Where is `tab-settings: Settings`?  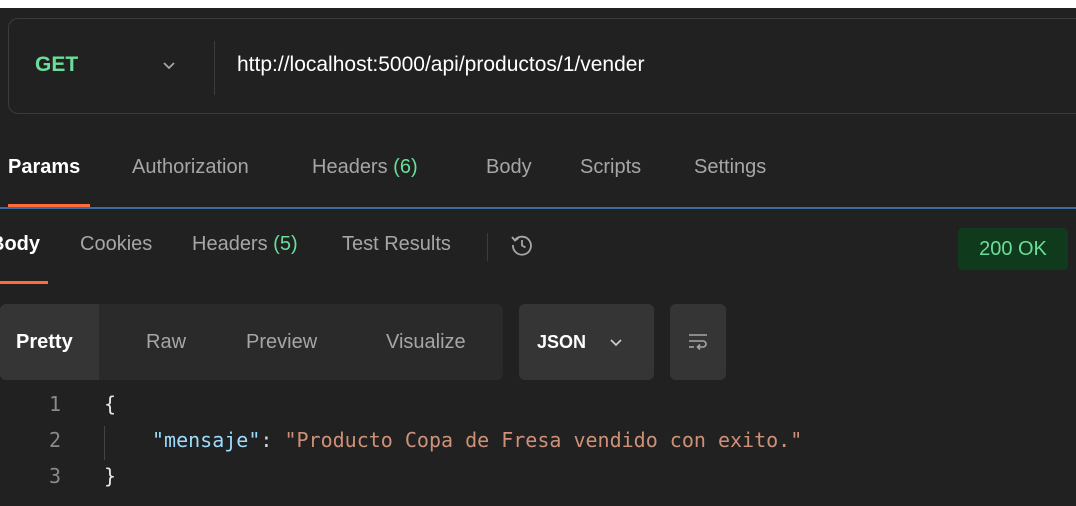
tab-settings: Settings is located at coordinates (730, 167).